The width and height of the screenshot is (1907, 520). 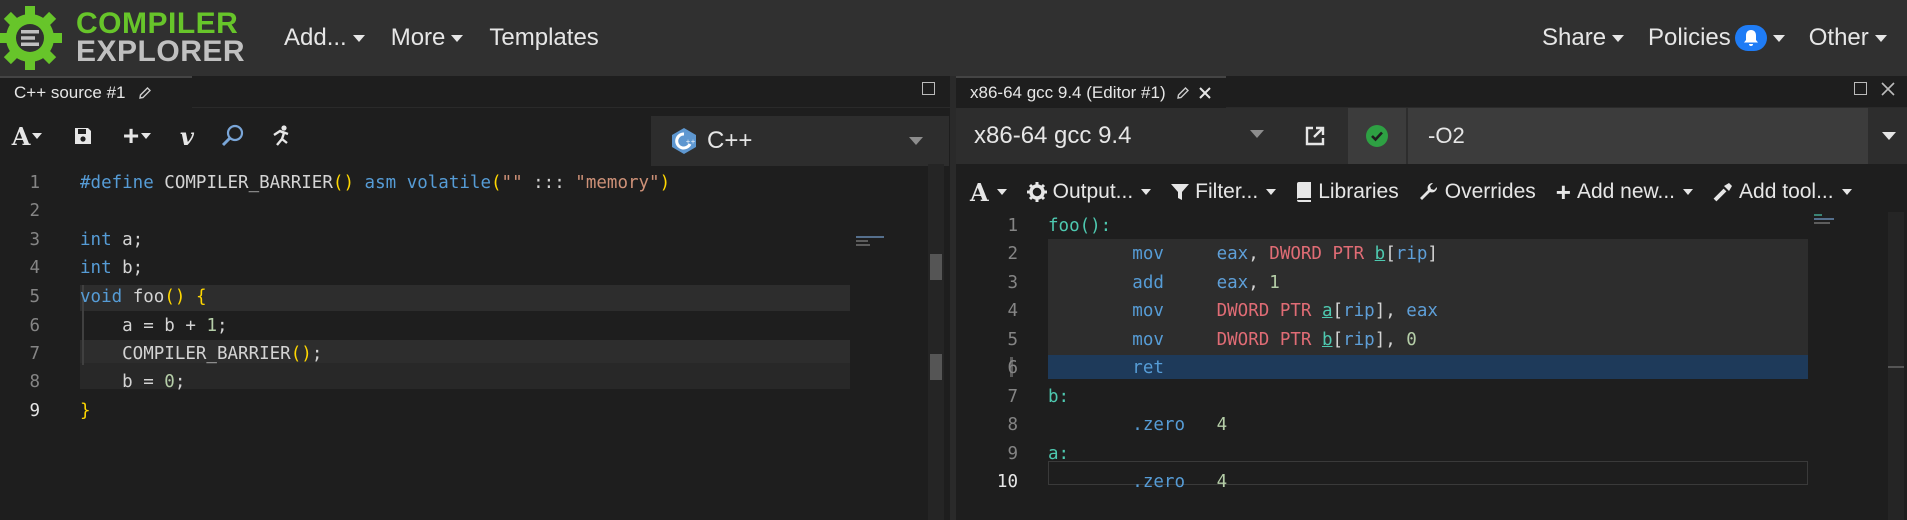 I want to click on overrides-button: Overrides, so click(x=1477, y=192).